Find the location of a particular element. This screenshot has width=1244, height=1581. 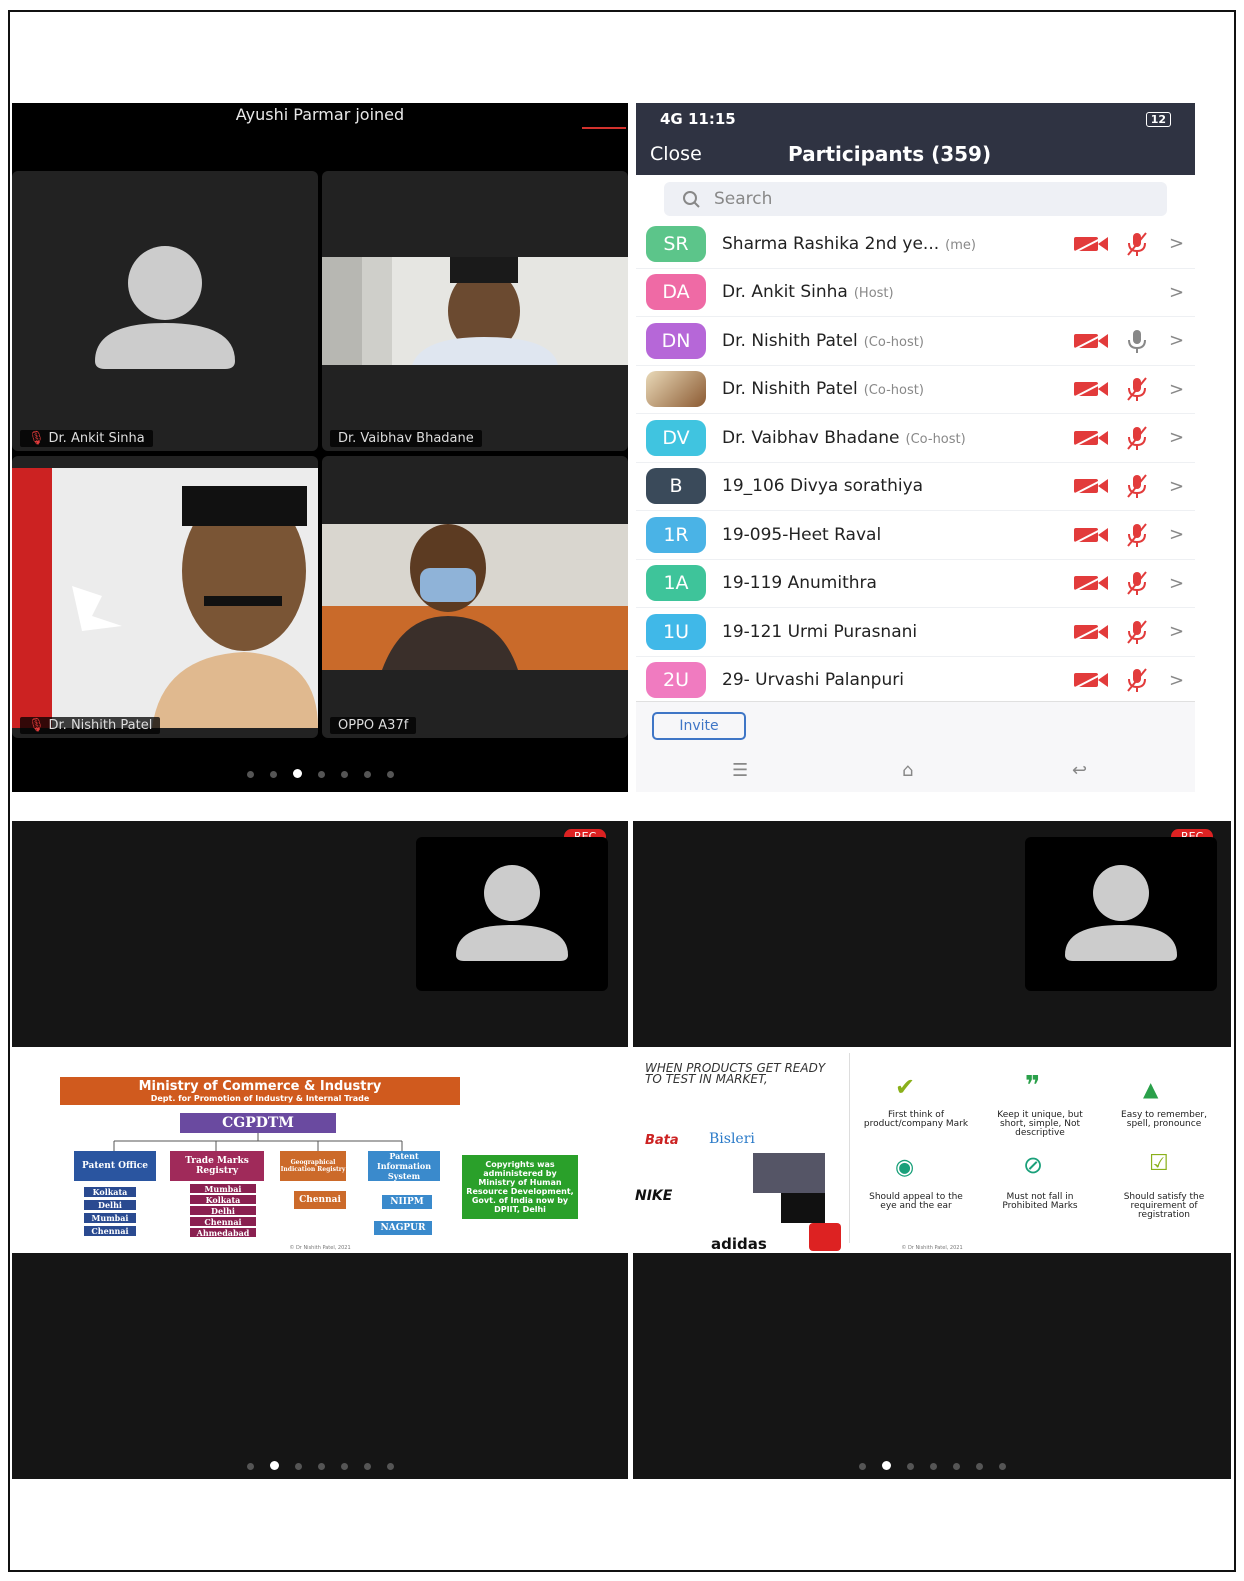

niipm-box: NIIPM is located at coordinates (407, 1202).